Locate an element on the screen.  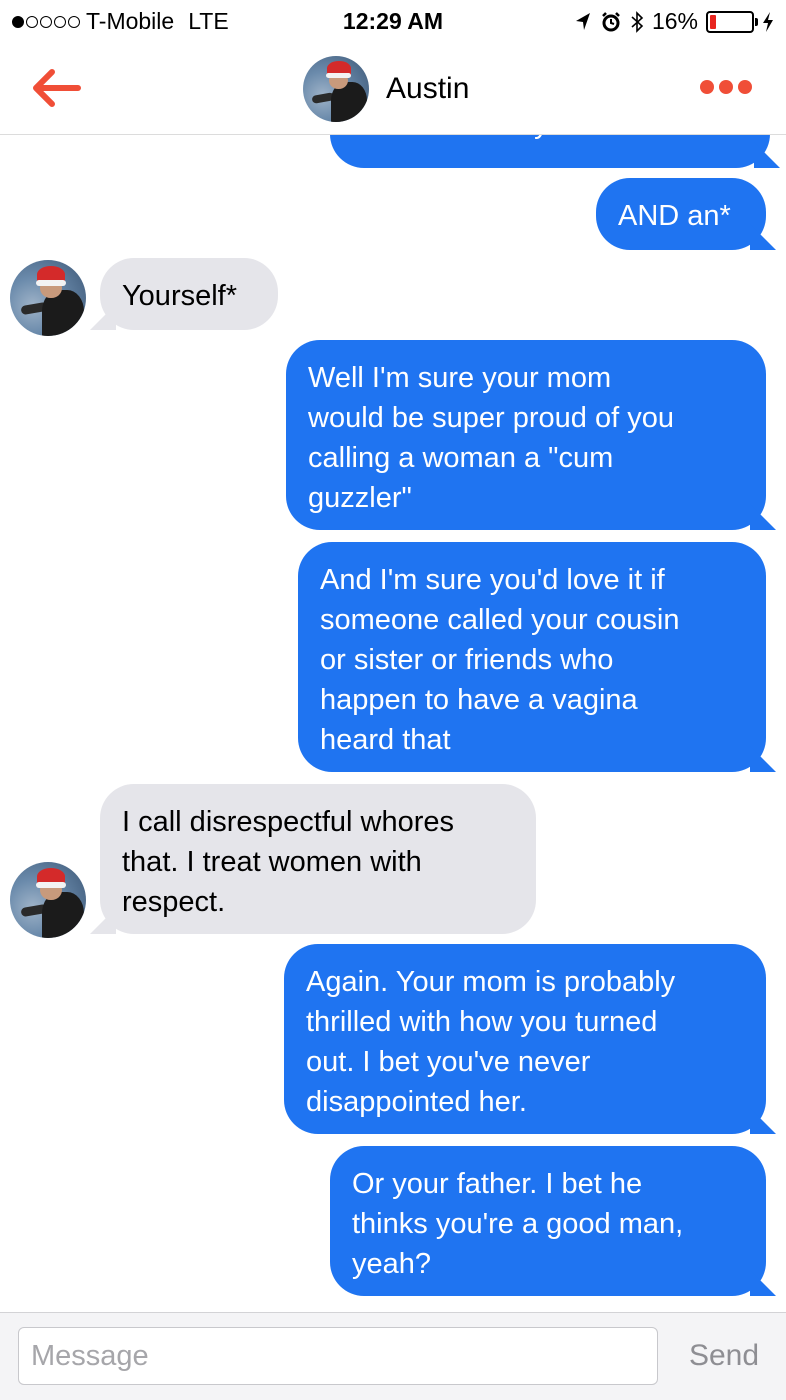
status-right: 16% is located at coordinates (674, 21).